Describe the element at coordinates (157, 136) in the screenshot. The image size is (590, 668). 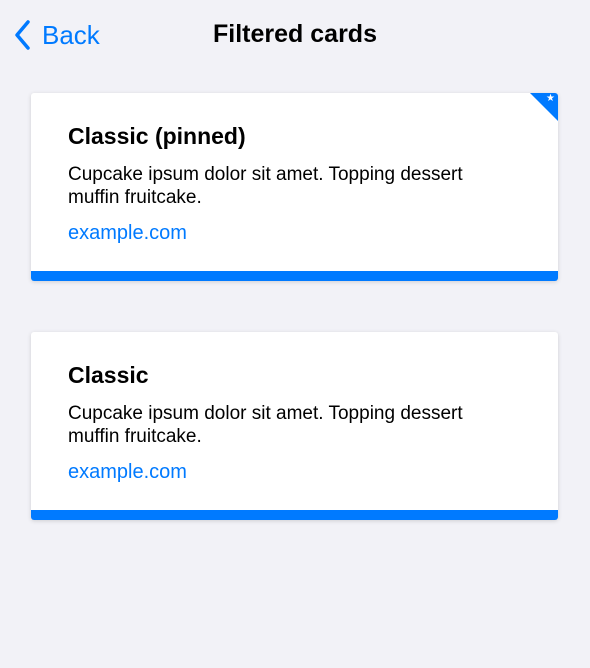
I see `card-title: Classic (pinned)` at that location.